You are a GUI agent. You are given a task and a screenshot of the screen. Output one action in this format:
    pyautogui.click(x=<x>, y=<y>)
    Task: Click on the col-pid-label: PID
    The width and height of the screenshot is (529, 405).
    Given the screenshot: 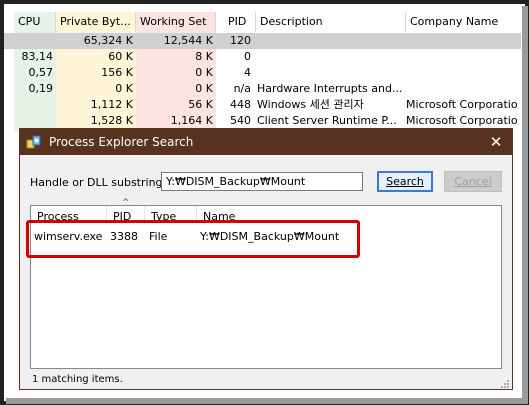 What is the action you would take?
    pyautogui.click(x=237, y=21)
    